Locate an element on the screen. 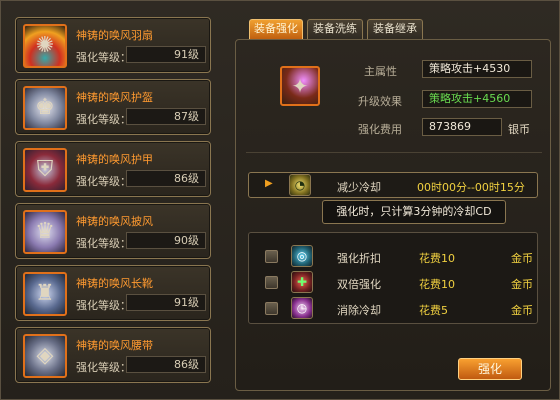  option-label: 强化折扣 is located at coordinates (359, 258).